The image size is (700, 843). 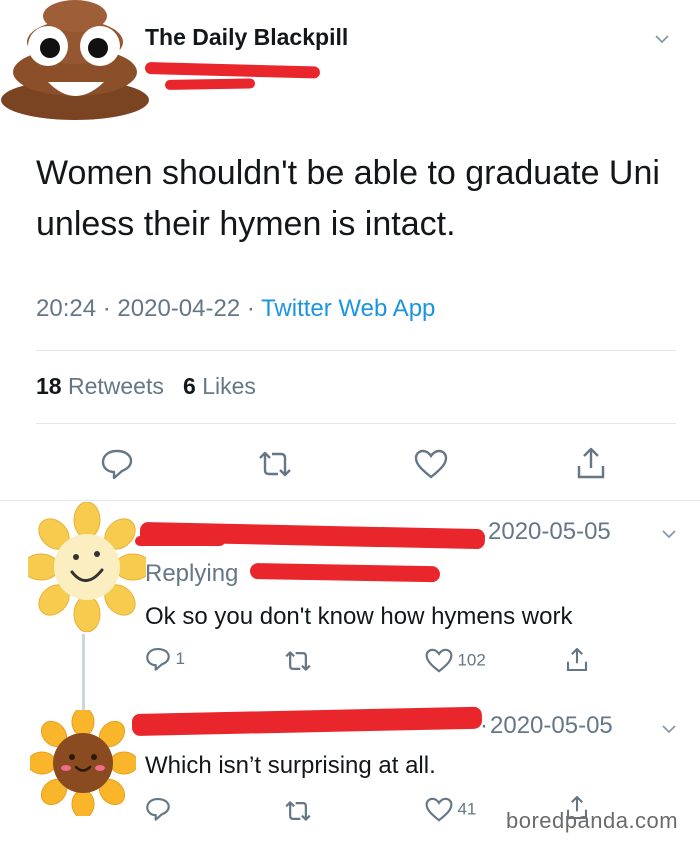 I want to click on like-count: 102, so click(x=471, y=660).